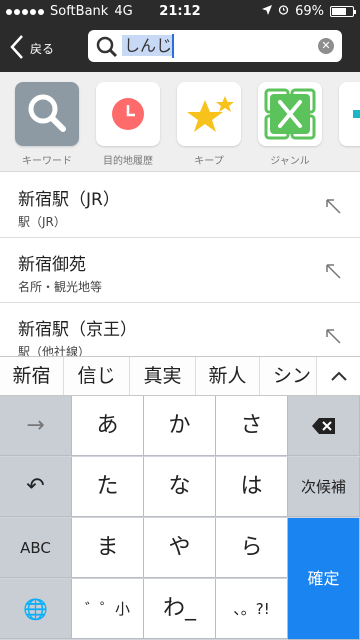 Image resolution: width=360 pixels, height=640 pixels. Describe the element at coordinates (42, 48) in the screenshot. I see `back-button-label: 戻る` at that location.